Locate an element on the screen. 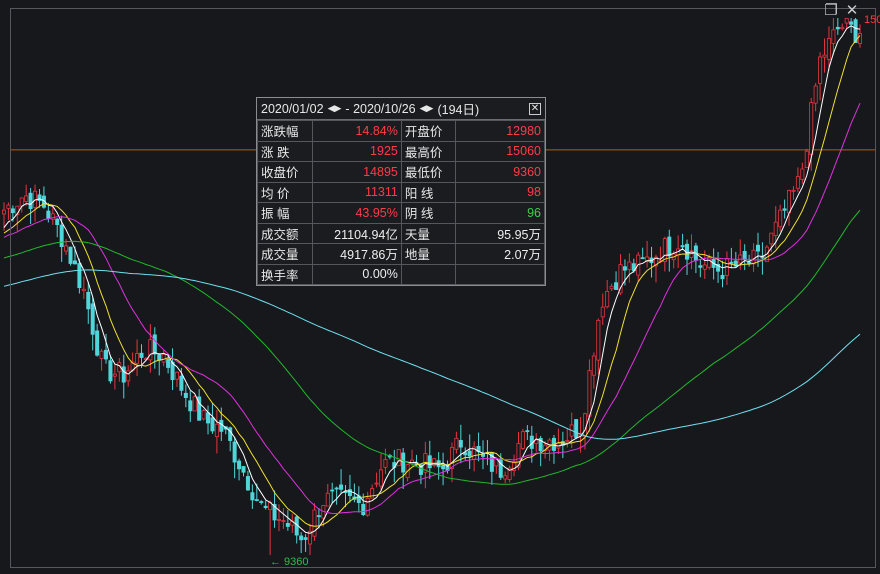 The image size is (880, 574). close-icon: ✕ is located at coordinates (852, 11).